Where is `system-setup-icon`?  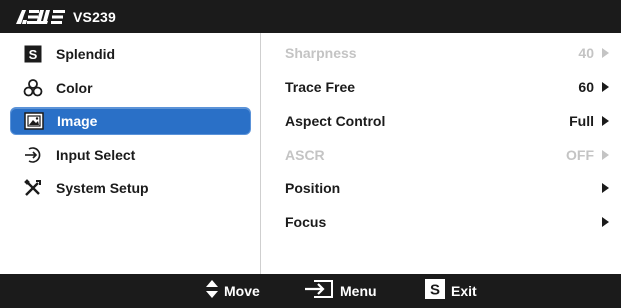
system-setup-icon is located at coordinates (33, 188).